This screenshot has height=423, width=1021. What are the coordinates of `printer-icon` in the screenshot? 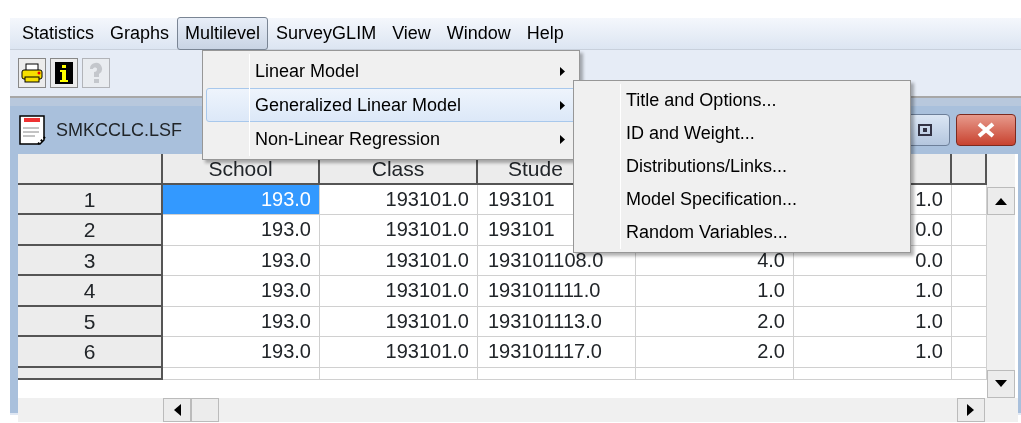 It's located at (32, 73).